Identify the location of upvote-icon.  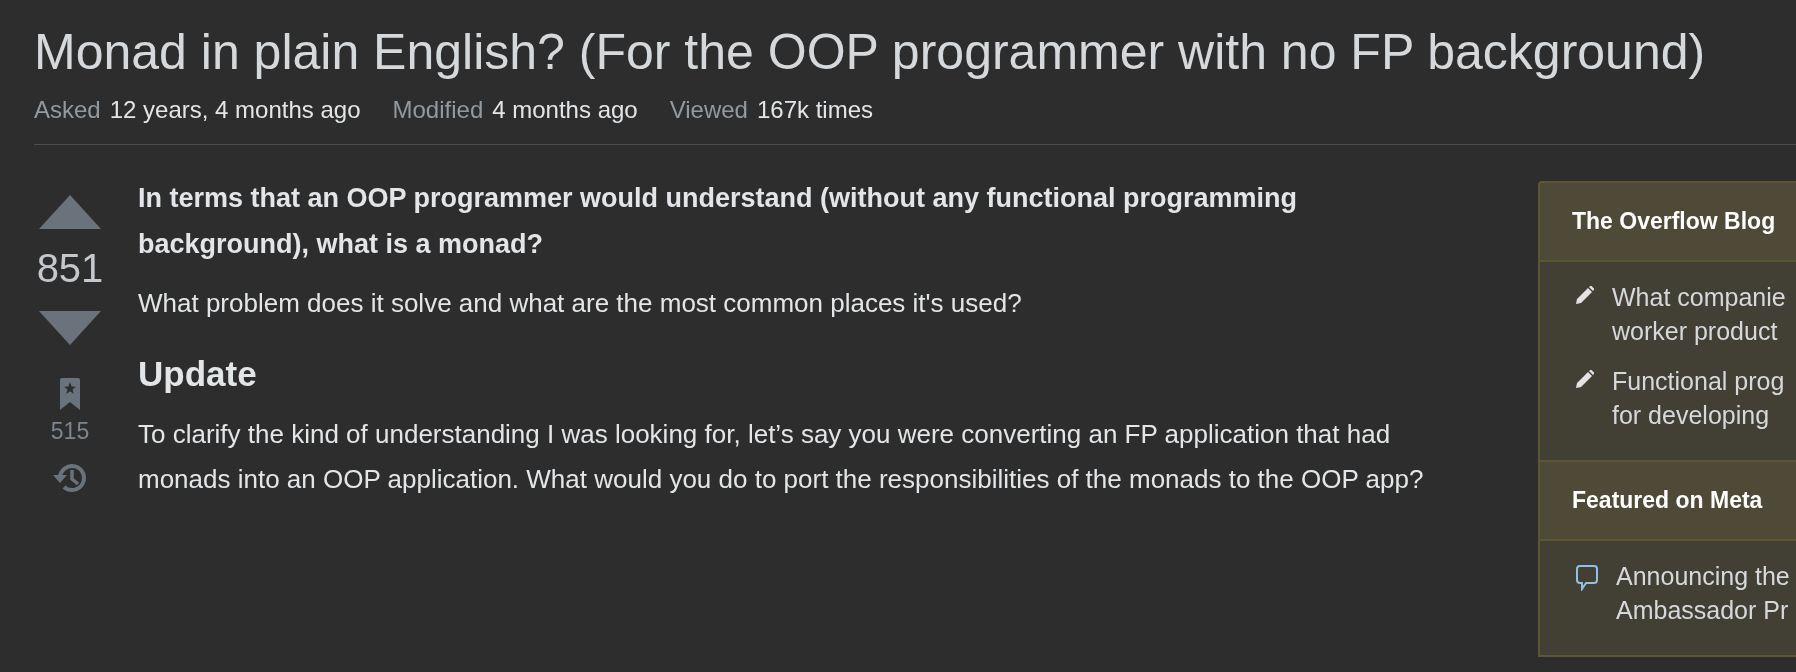
(70, 212).